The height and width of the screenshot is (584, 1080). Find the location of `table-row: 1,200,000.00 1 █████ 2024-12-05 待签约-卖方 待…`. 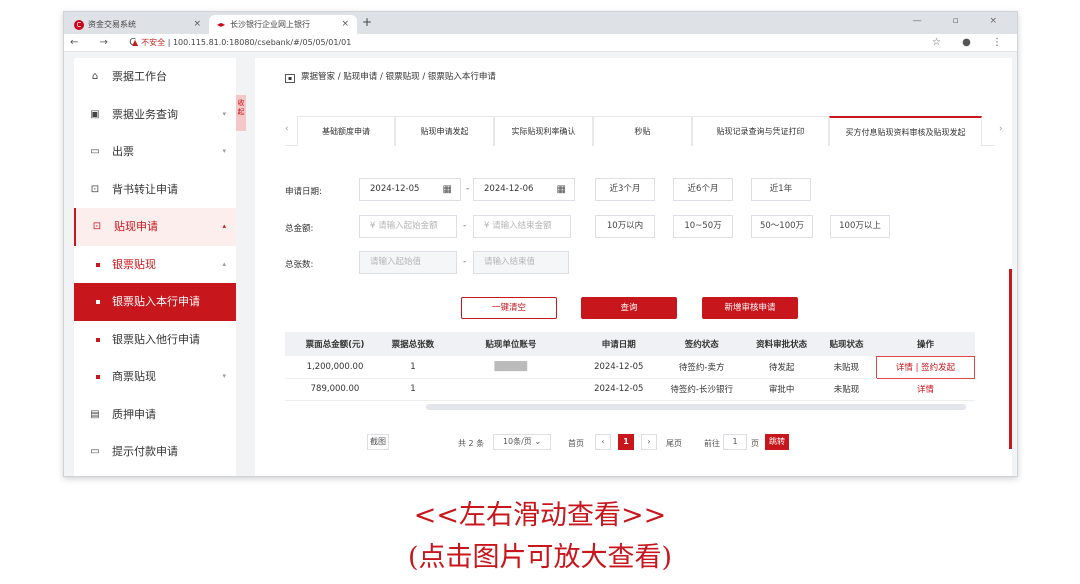

table-row: 1,200,000.00 1 █████ 2024-12-05 待签约-卖方 待… is located at coordinates (630, 367).